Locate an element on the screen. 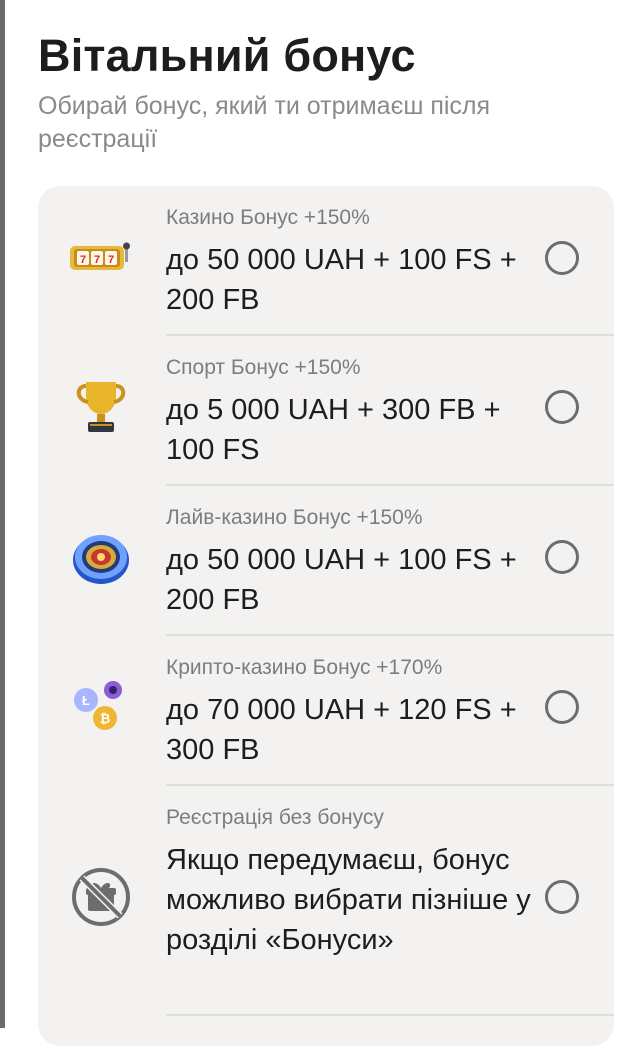  option-value: до 5 000 UAH + 300 FB + 100 FS is located at coordinates (333, 430).